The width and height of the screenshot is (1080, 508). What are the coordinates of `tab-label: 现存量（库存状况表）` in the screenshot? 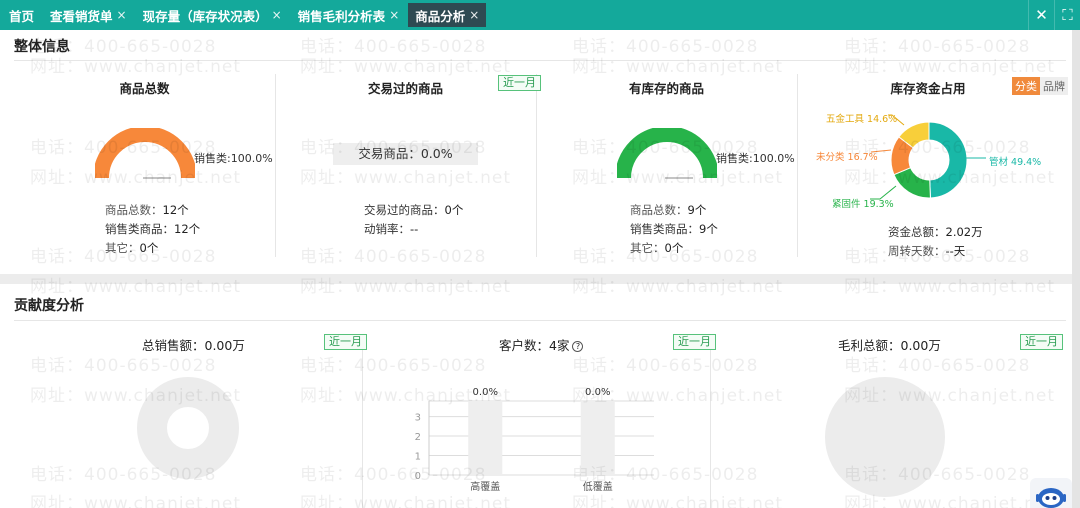 It's located at (205, 16).